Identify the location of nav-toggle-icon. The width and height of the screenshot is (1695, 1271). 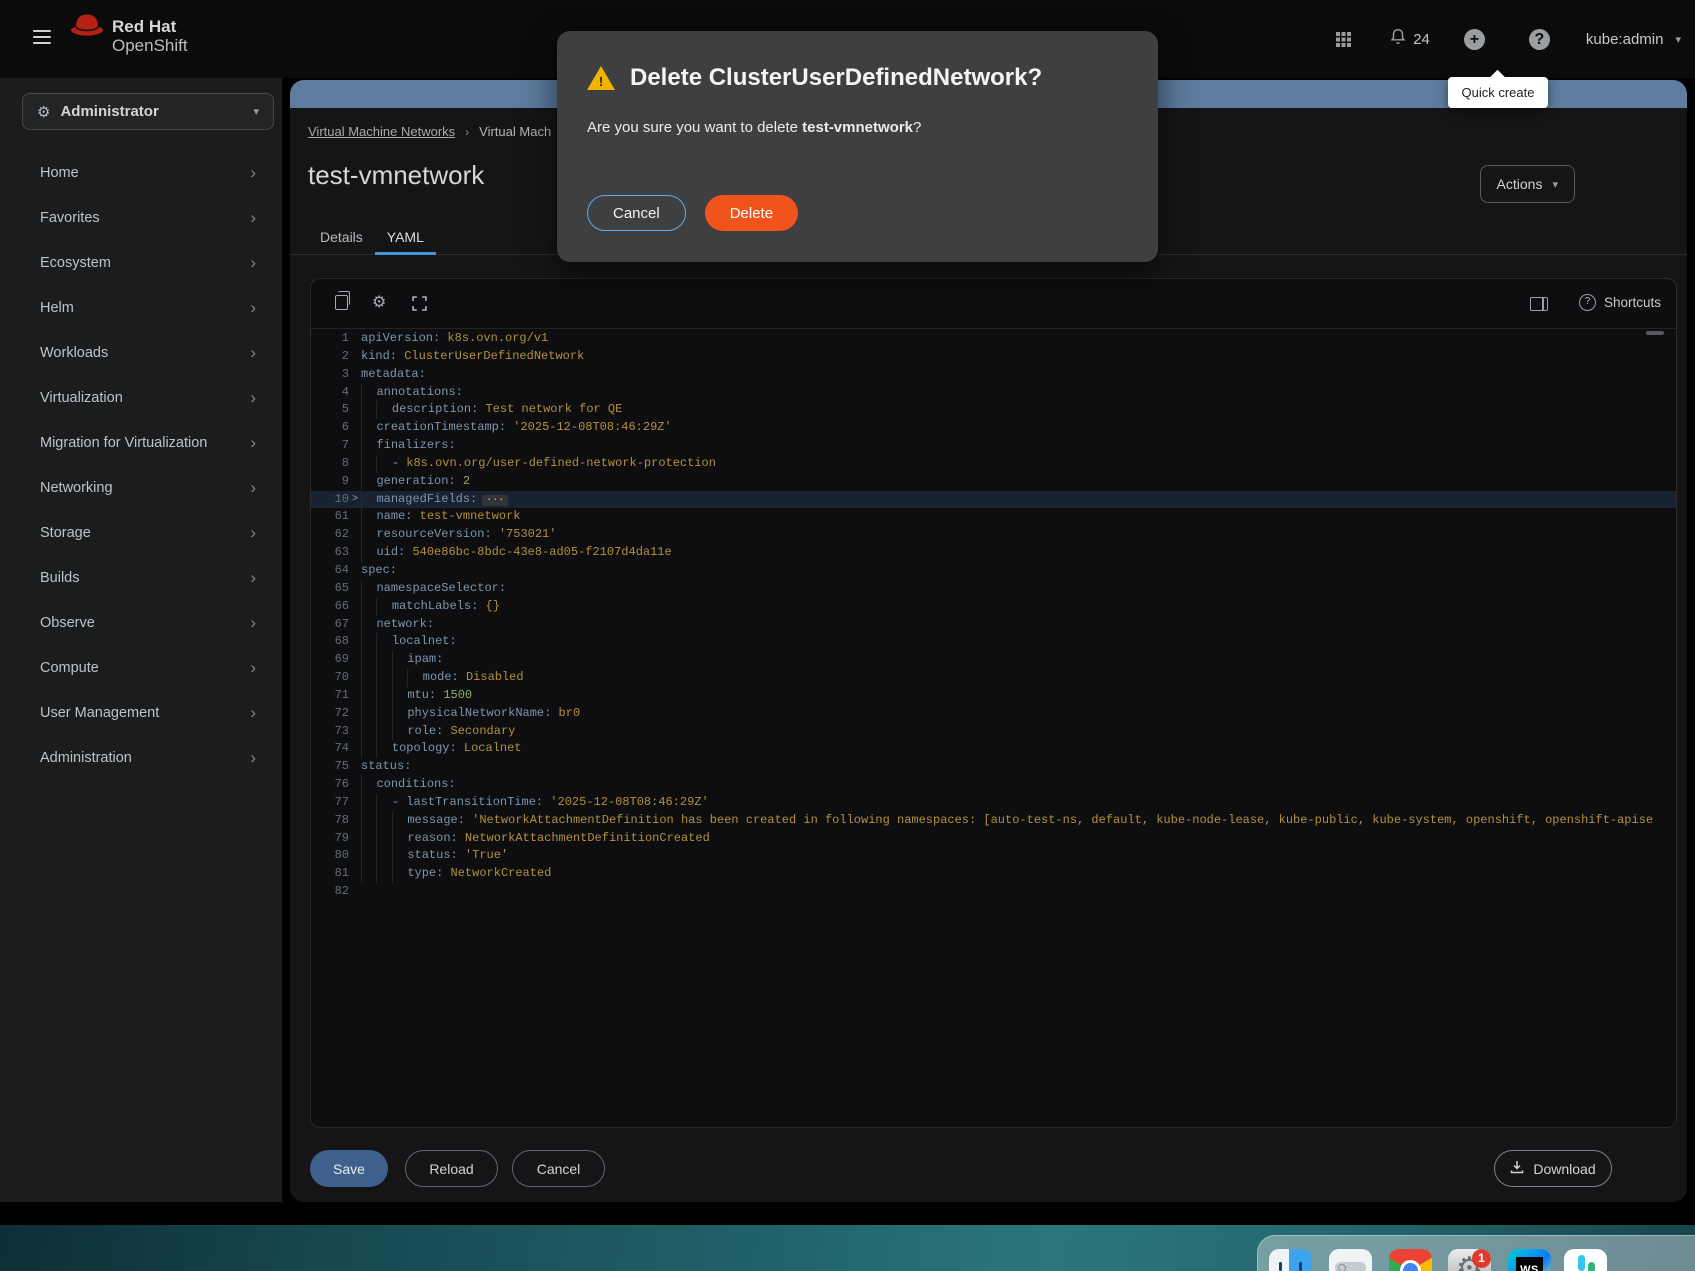
(42, 37).